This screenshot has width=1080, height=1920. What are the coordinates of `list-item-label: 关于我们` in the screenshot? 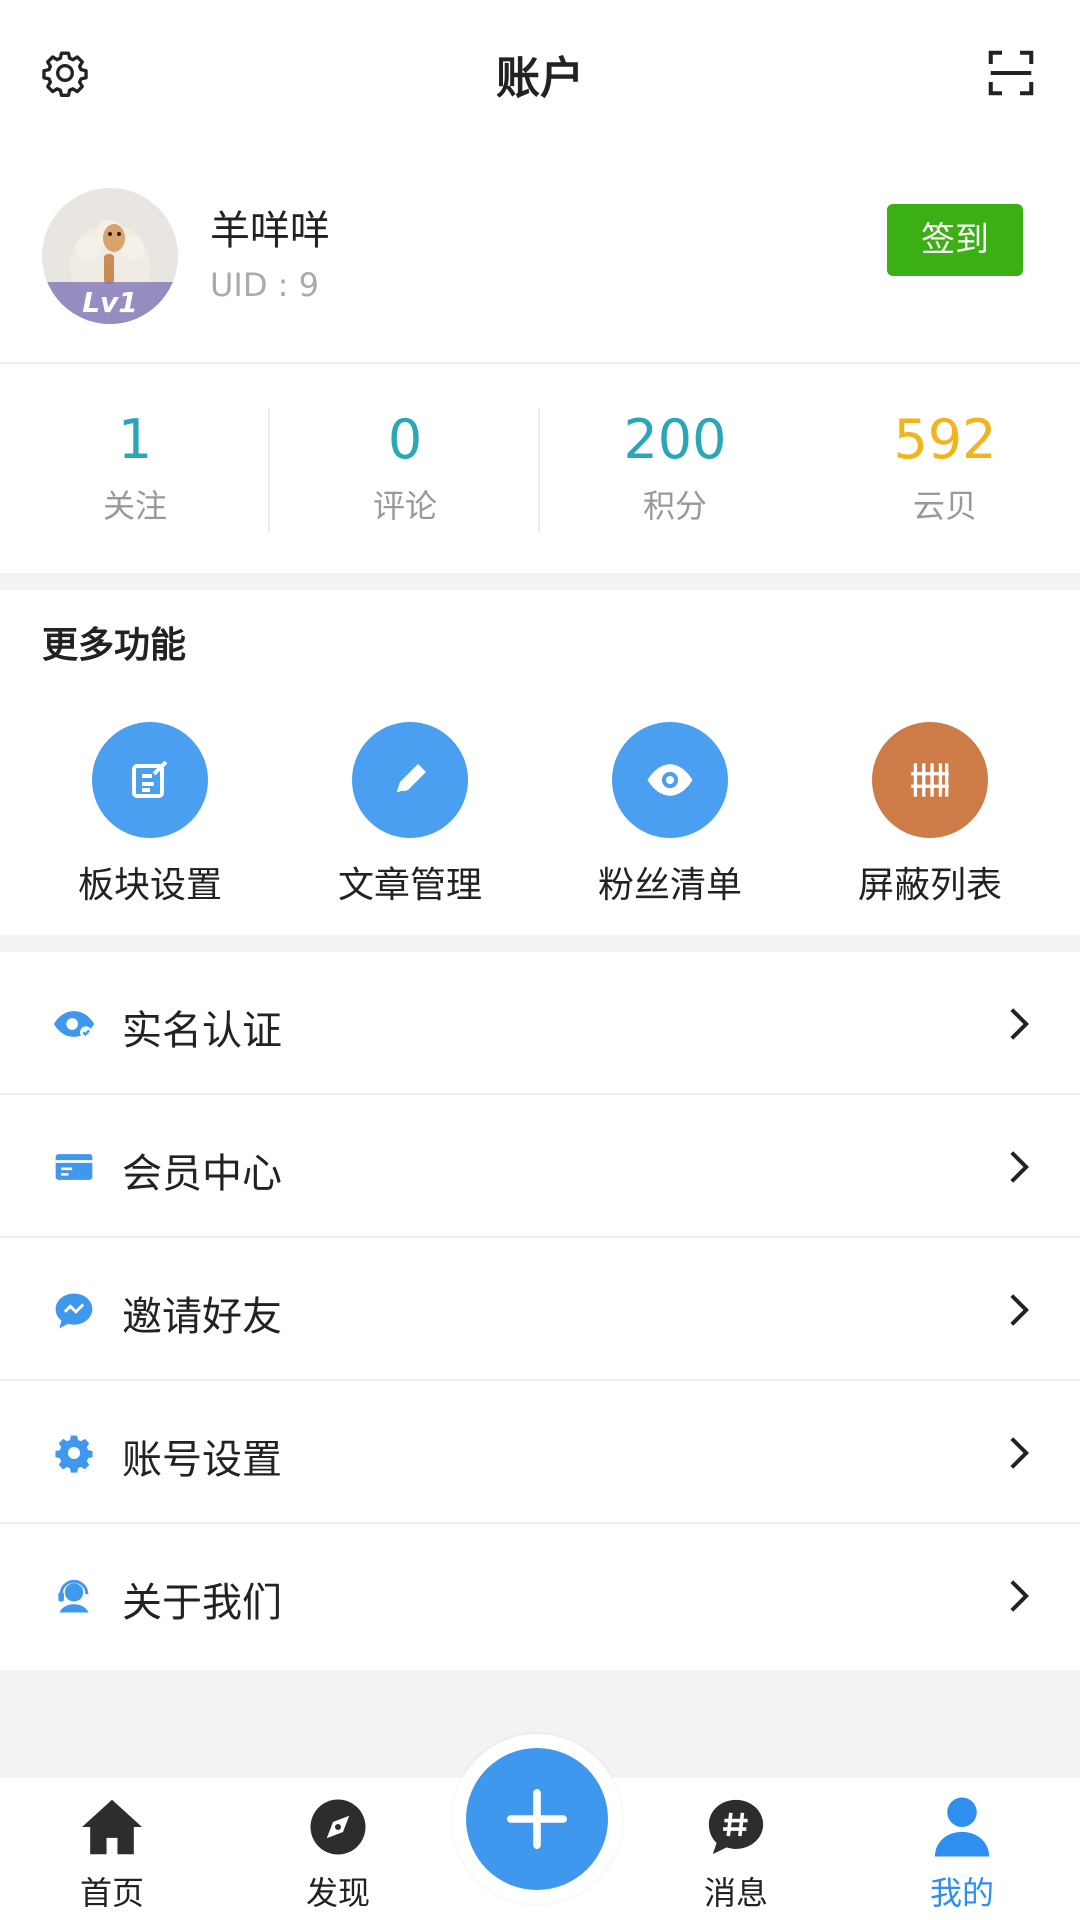 It's located at (202, 1603).